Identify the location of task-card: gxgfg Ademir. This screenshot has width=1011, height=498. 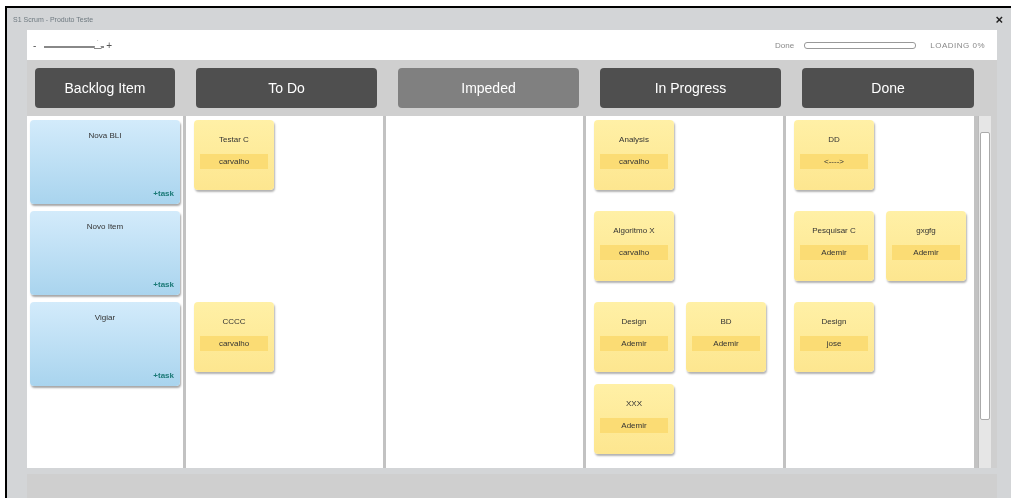
(926, 246).